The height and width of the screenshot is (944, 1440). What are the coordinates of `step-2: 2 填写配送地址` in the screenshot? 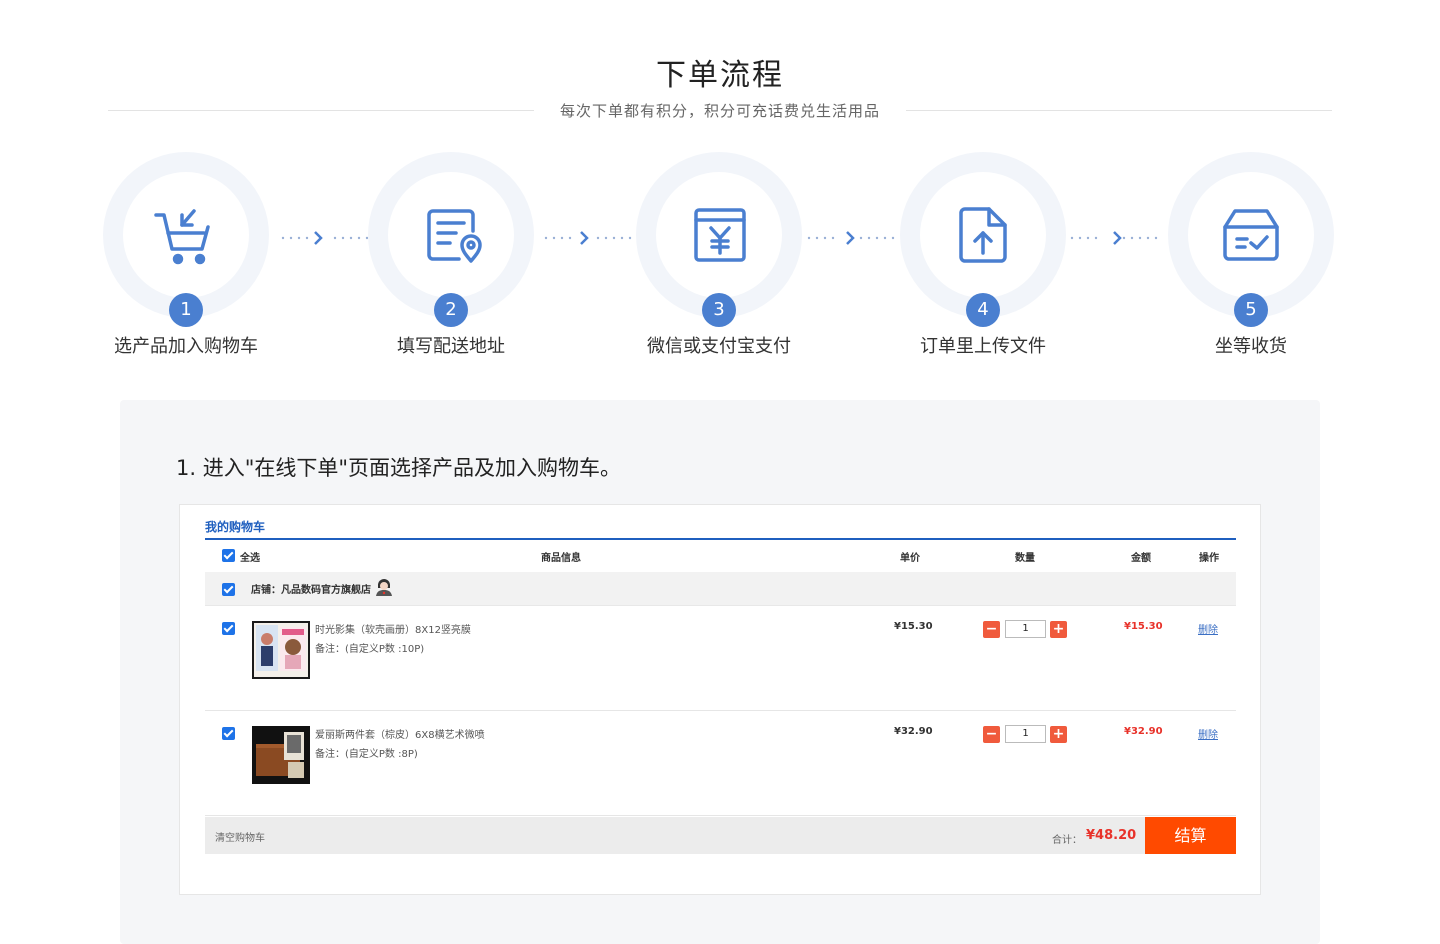 It's located at (451, 257).